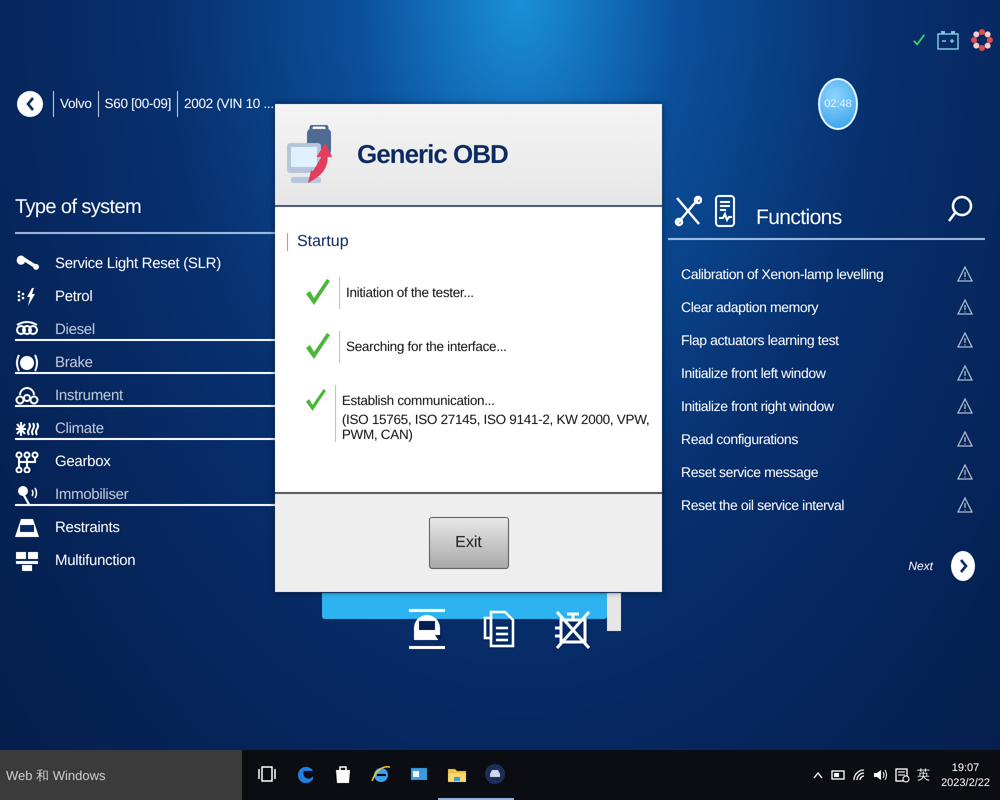 This screenshot has height=800, width=1000. Describe the element at coordinates (145, 461) in the screenshot. I see `system-type-item: Gearbox` at that location.